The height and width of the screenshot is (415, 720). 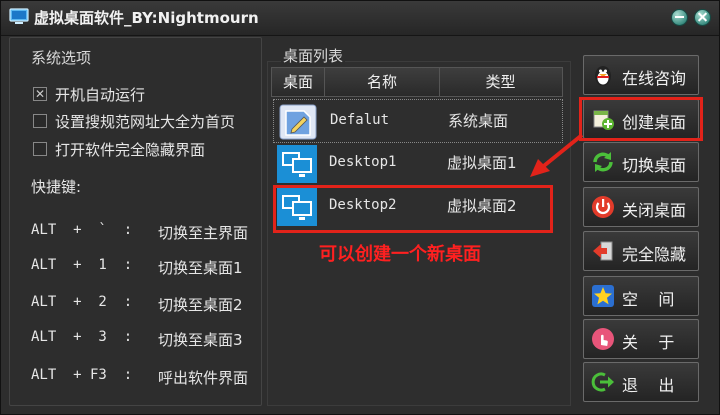 What do you see at coordinates (418, 121) in the screenshot?
I see `desktop-row-default: Defalut 系统桌面` at bounding box center [418, 121].